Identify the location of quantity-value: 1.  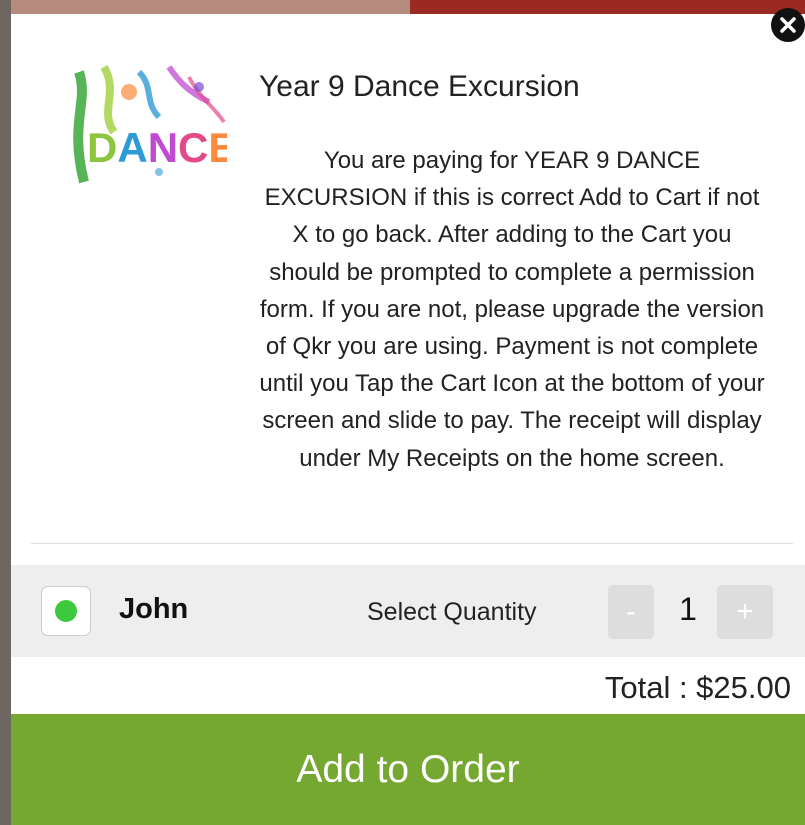
(688, 609).